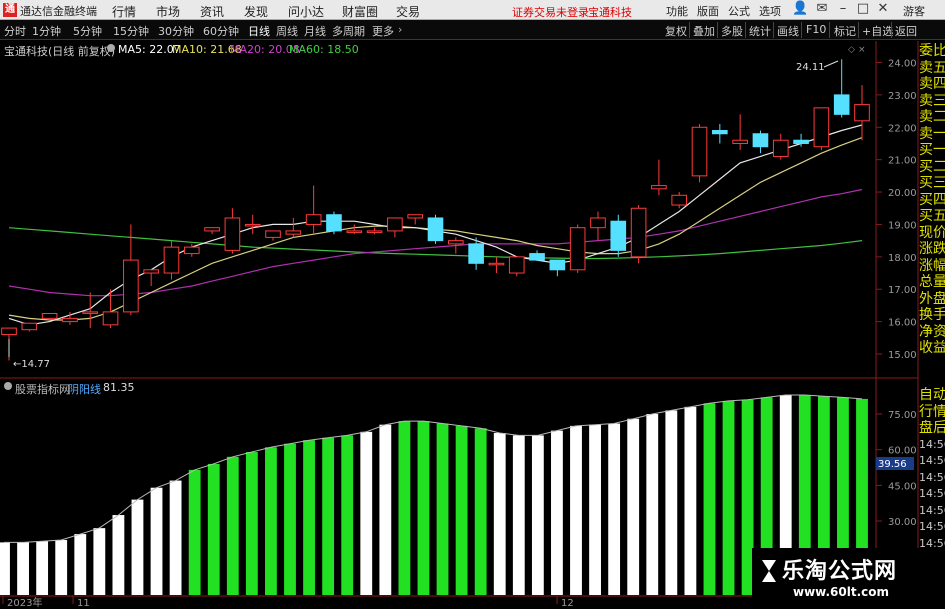  I want to click on quote-panel-label: 卖二, so click(932, 117).